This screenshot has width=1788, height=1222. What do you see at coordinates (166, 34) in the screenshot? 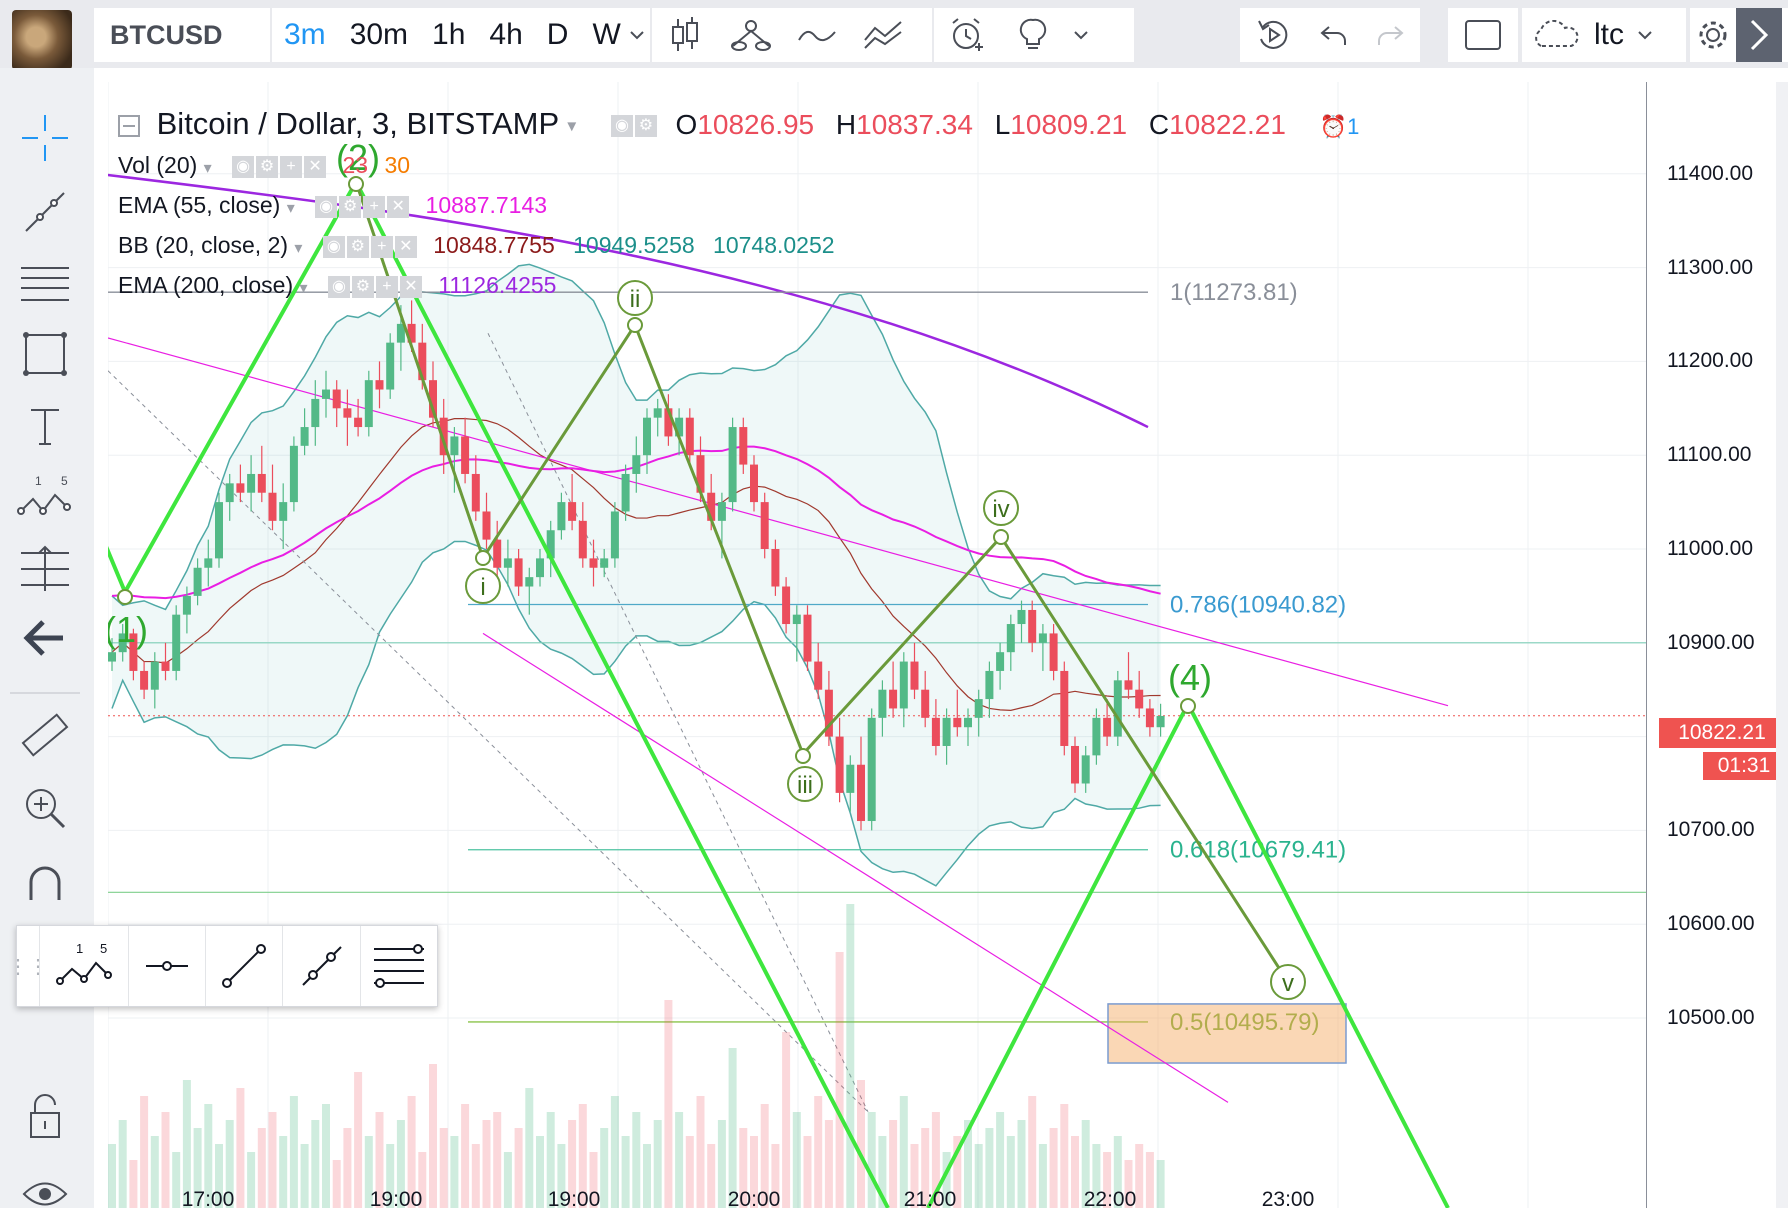
I see `symbol-label: BTCUSD` at bounding box center [166, 34].